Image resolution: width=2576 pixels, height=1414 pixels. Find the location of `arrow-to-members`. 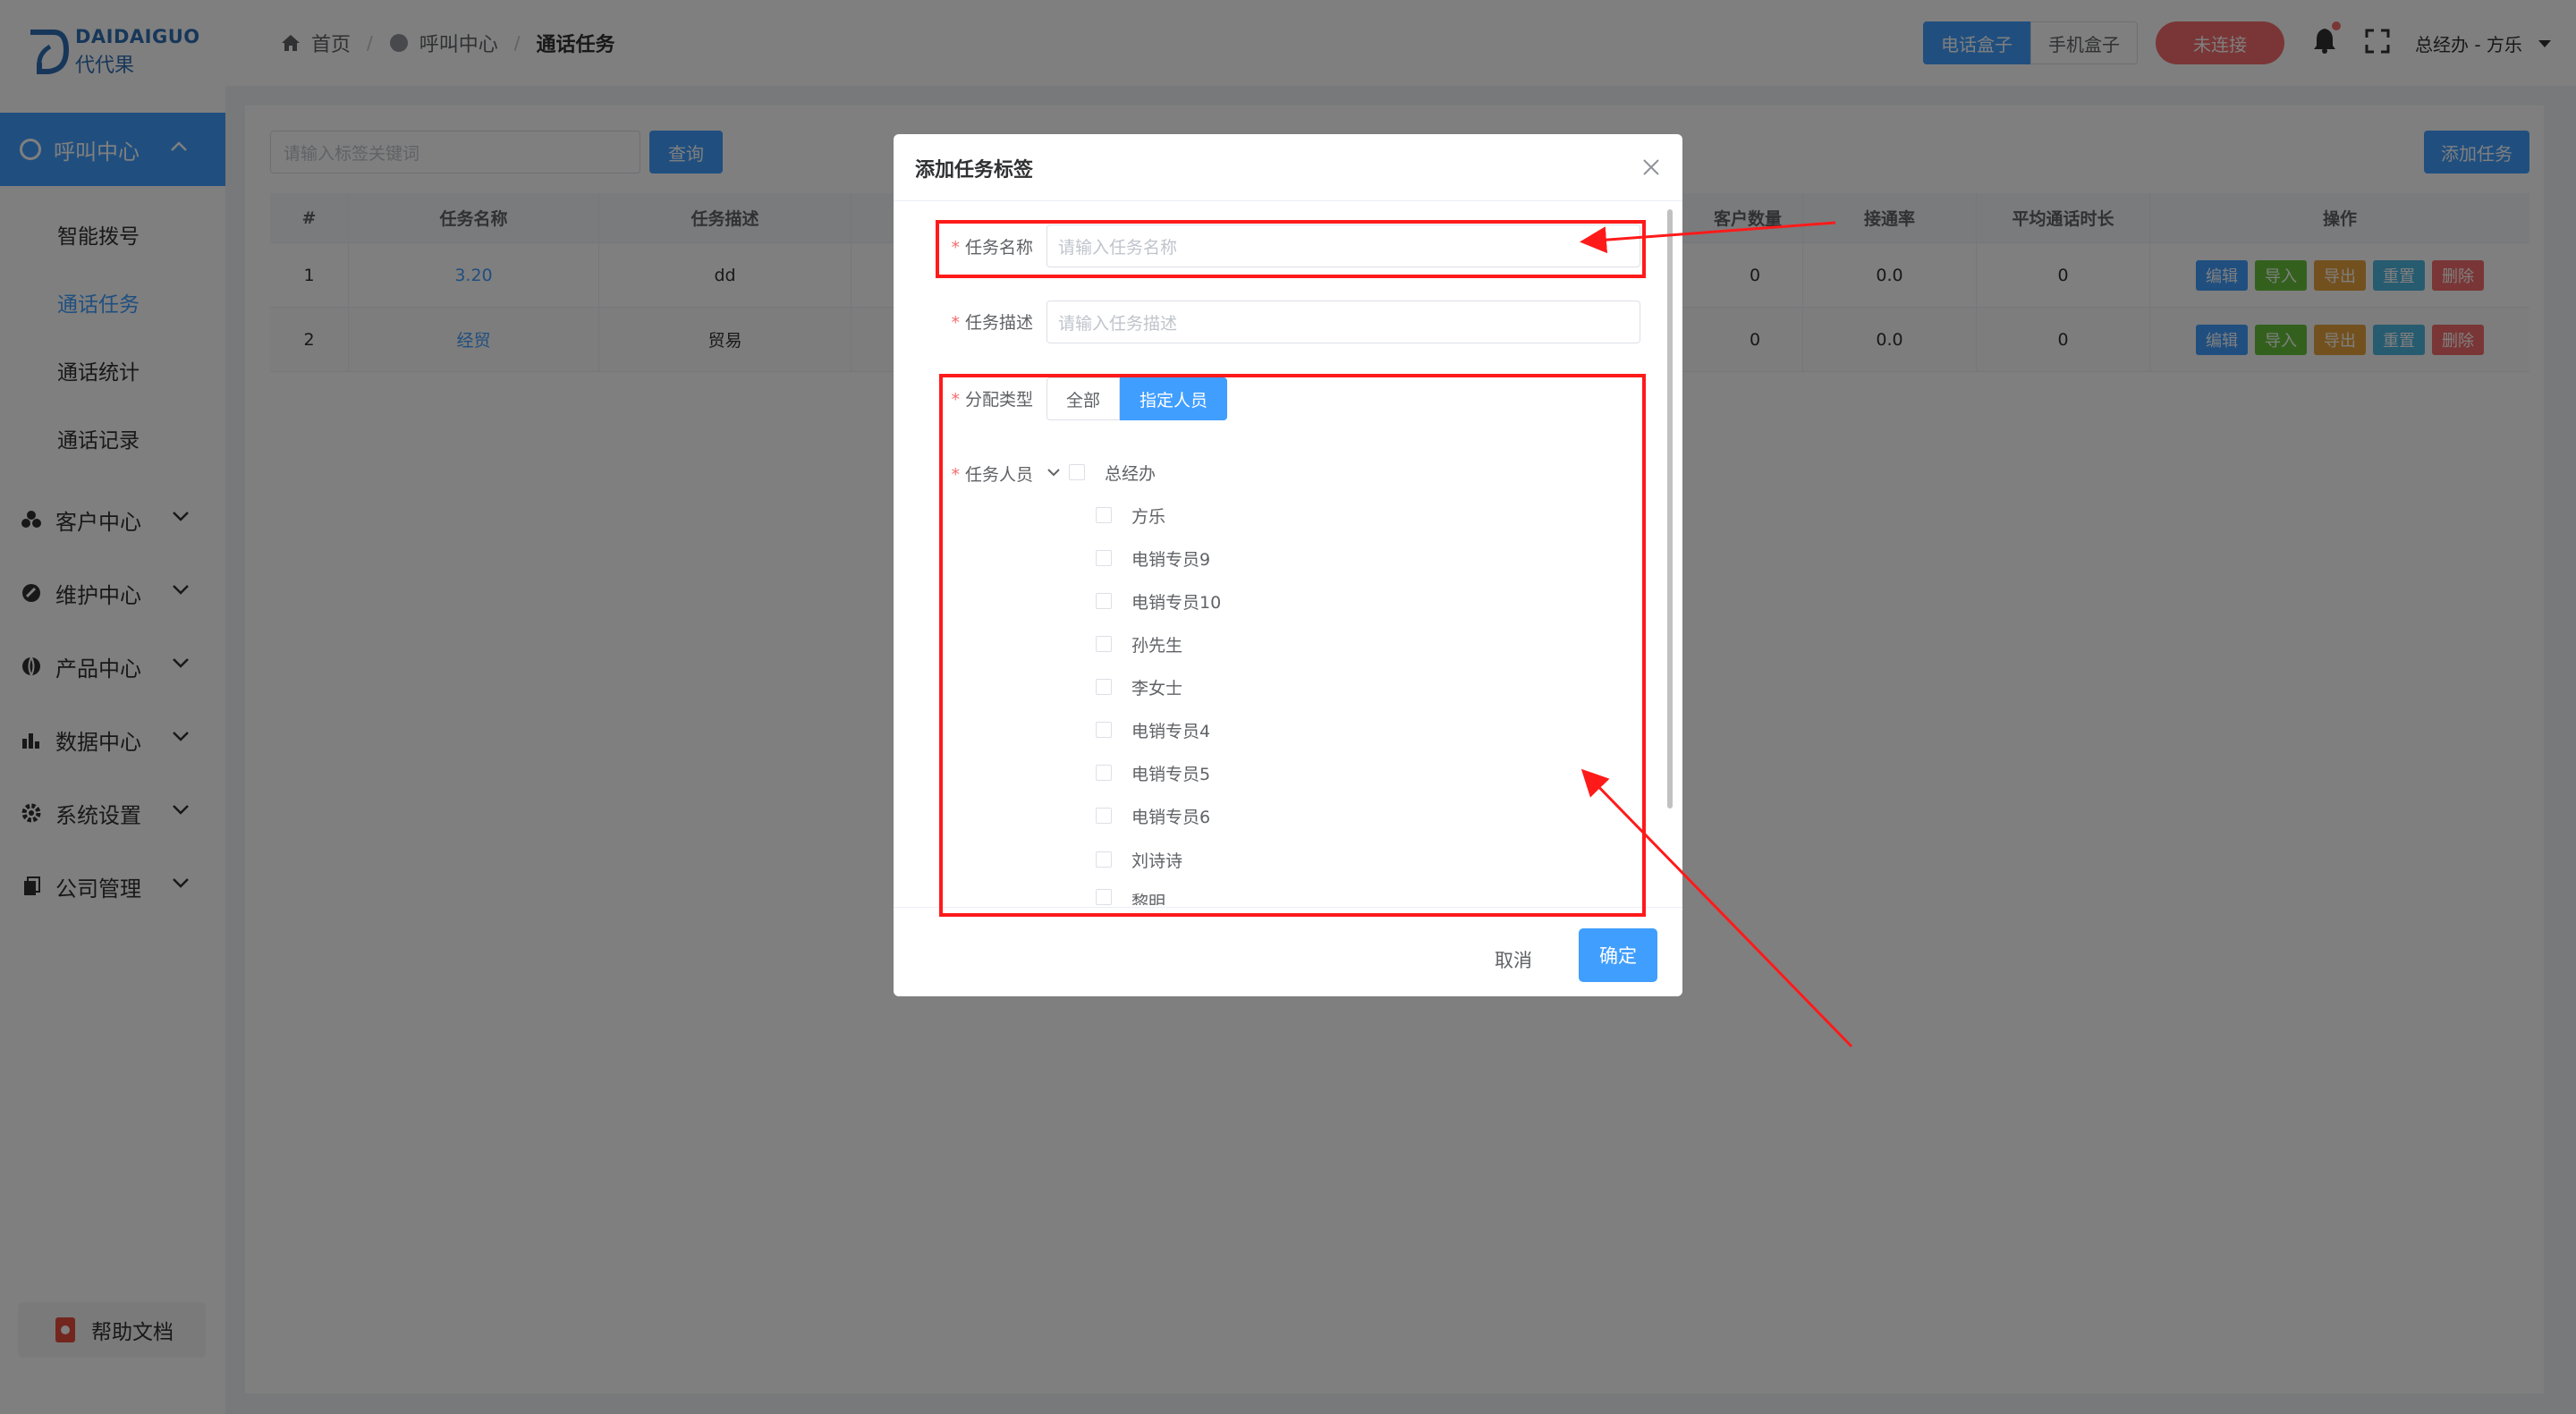

arrow-to-members is located at coordinates (1716, 908).